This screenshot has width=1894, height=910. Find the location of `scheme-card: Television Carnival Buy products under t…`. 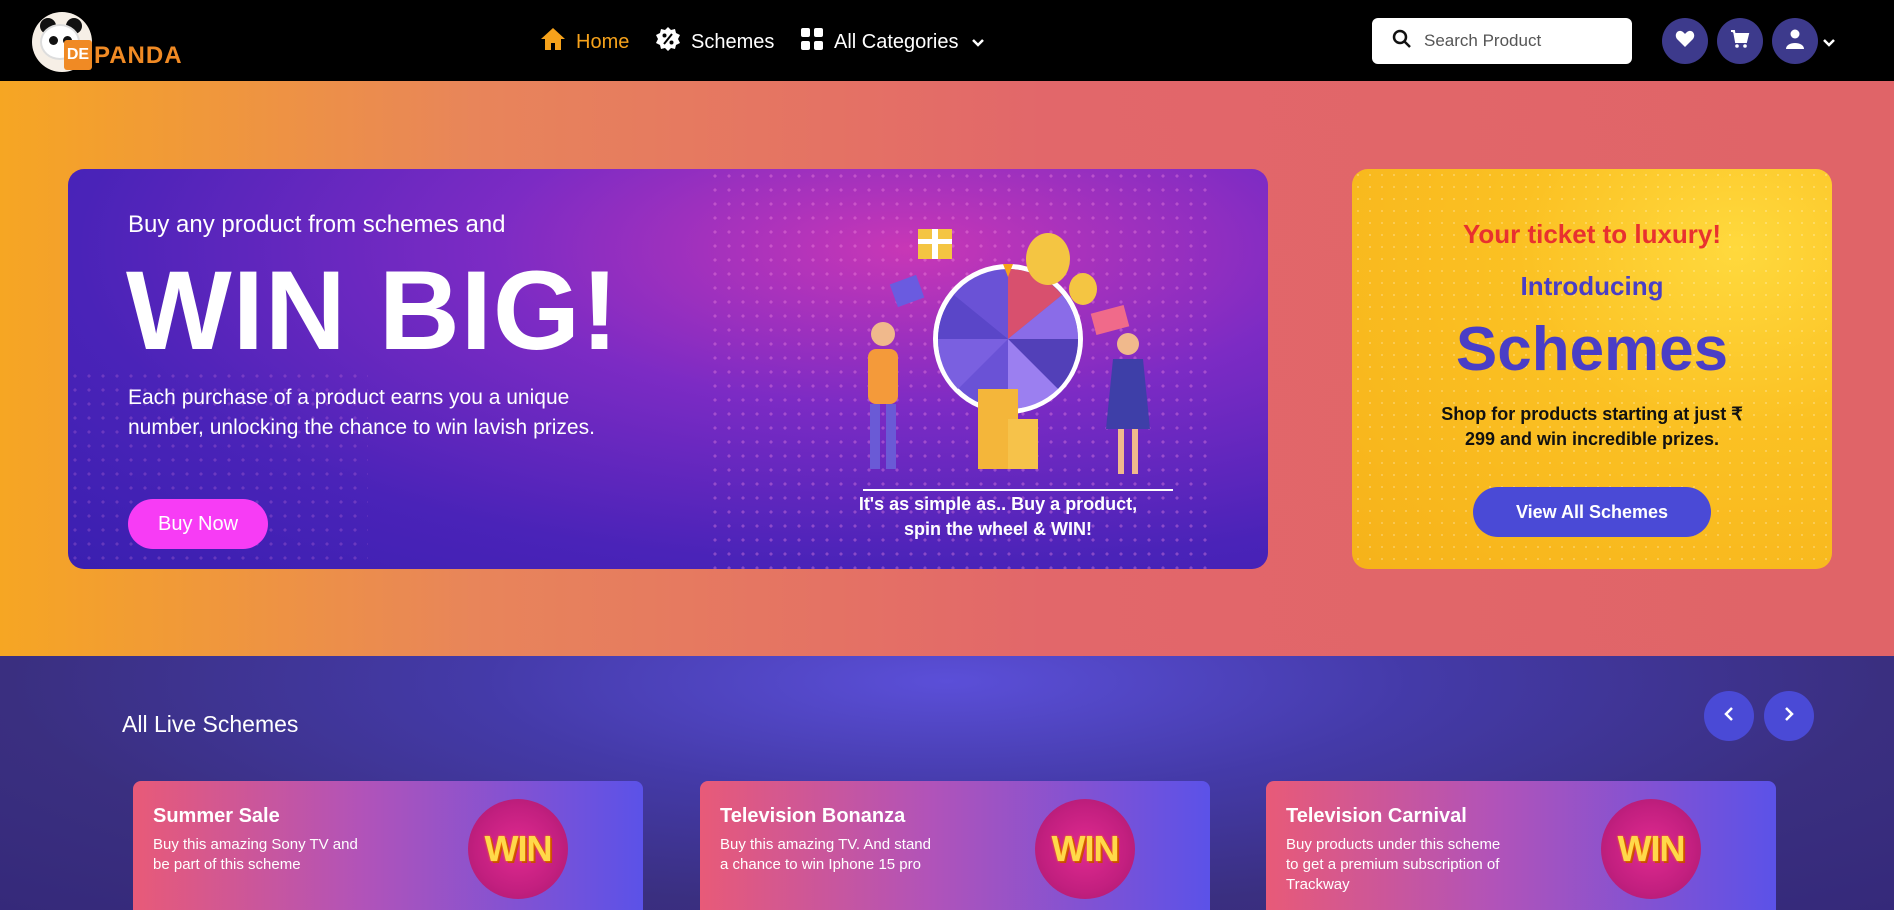

scheme-card: Television Carnival Buy products under t… is located at coordinates (1521, 845).